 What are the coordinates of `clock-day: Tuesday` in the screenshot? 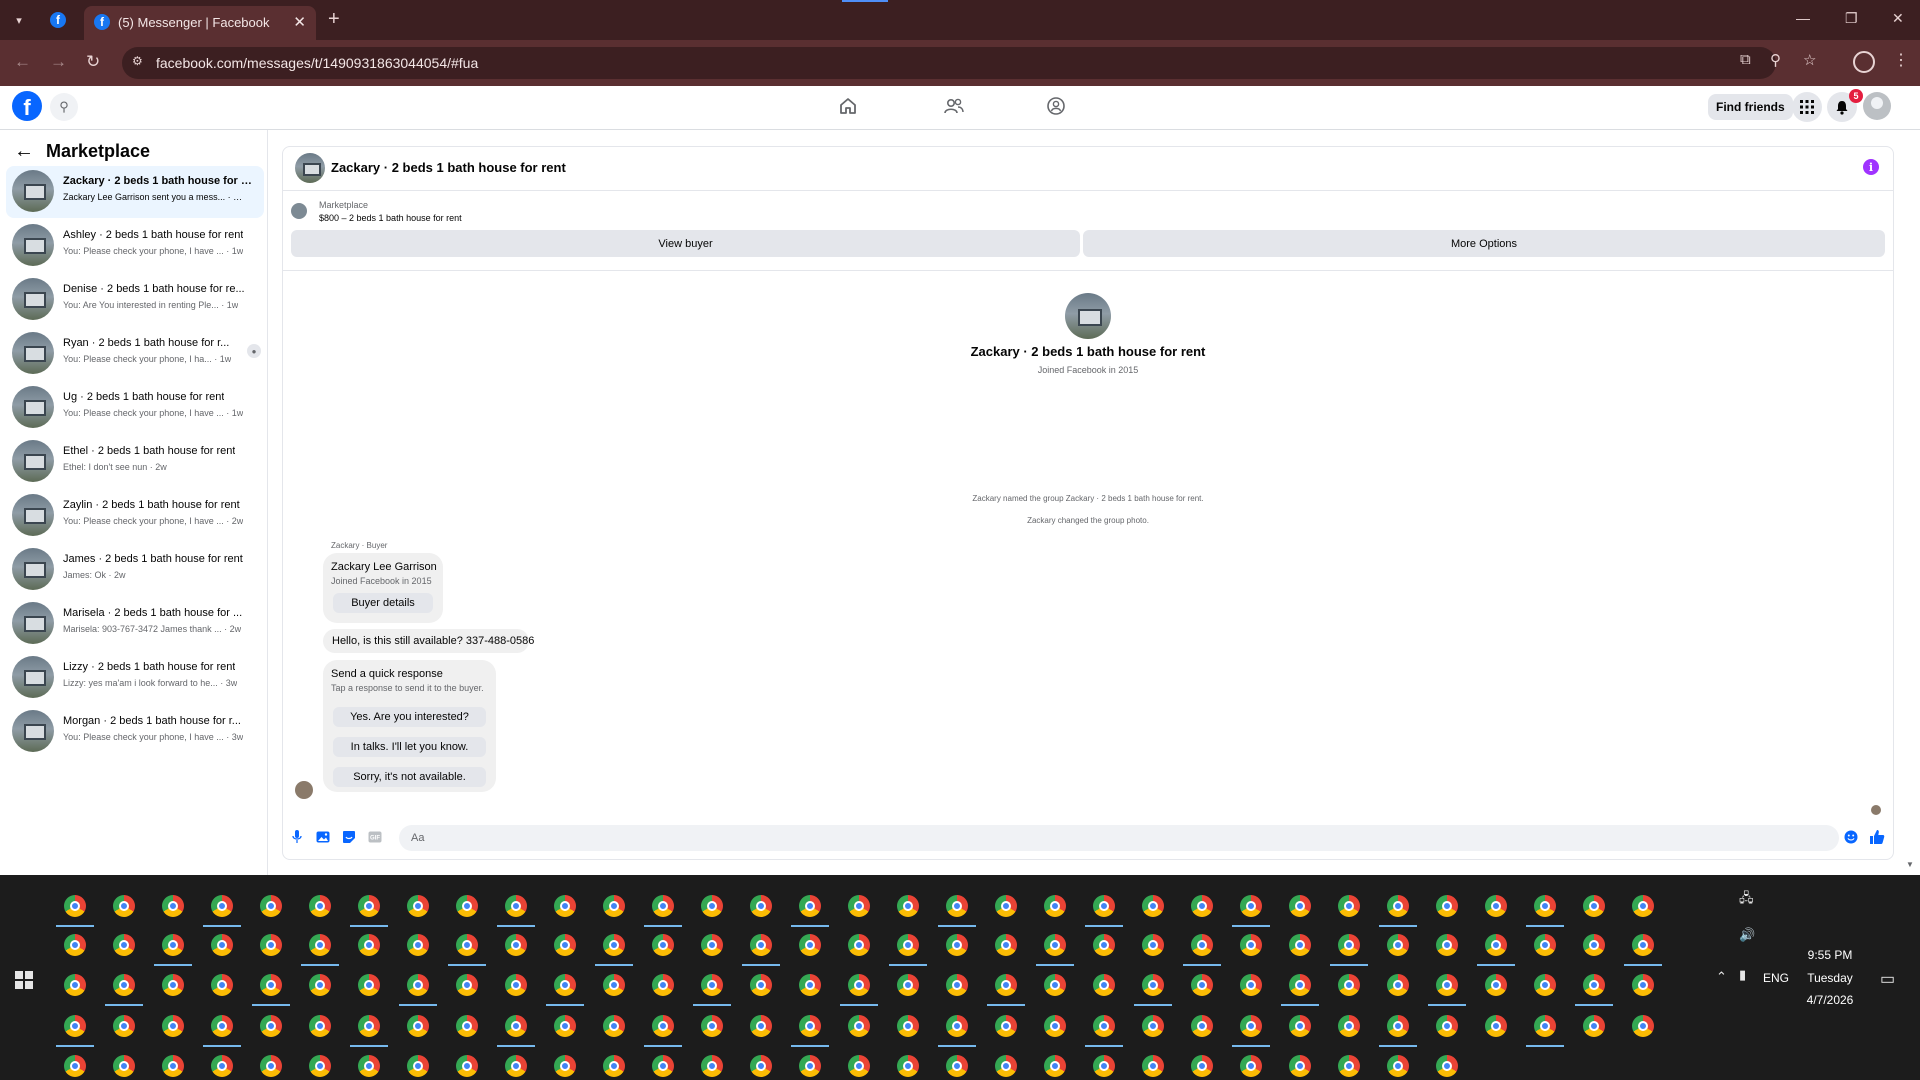 It's located at (1830, 978).